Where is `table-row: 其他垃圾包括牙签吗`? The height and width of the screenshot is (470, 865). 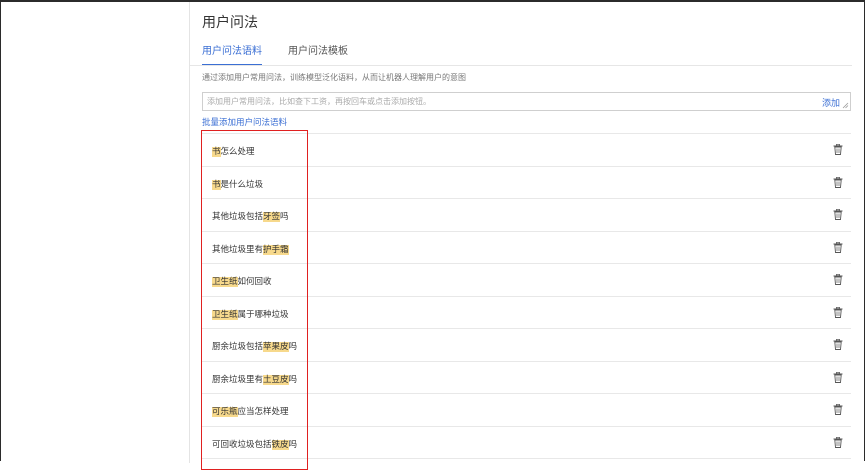
table-row: 其他垃圾包括牙签吗 is located at coordinates (526, 215).